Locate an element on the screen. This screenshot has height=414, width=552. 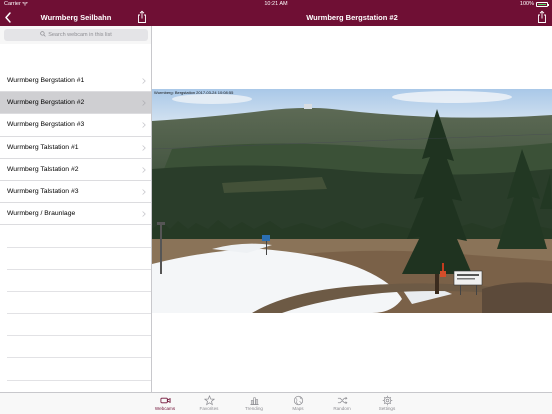
gear-icon is located at coordinates (387, 400).